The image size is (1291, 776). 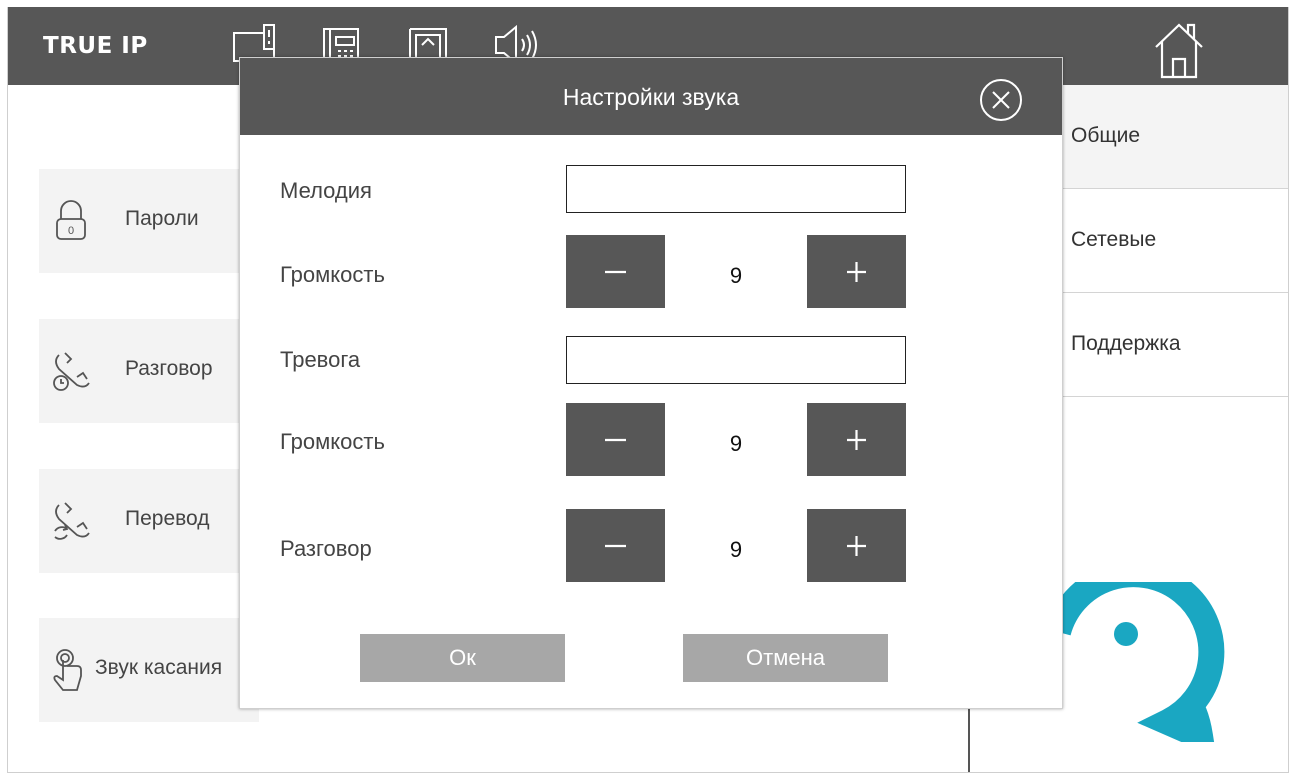 I want to click on nav-label: Поддержка, so click(x=1126, y=343).